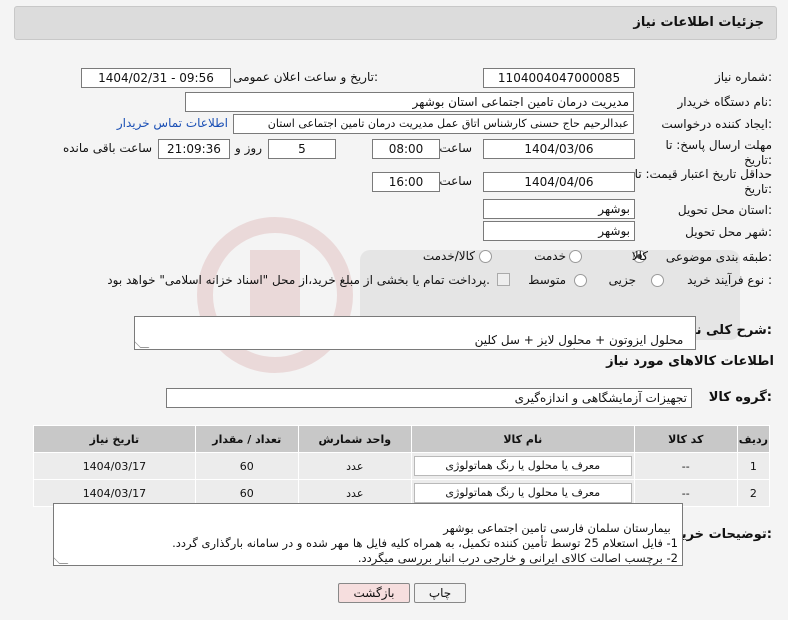  What do you see at coordinates (448, 256) in the screenshot?
I see `category-option-goods-service: کالا/خدمت` at bounding box center [448, 256].